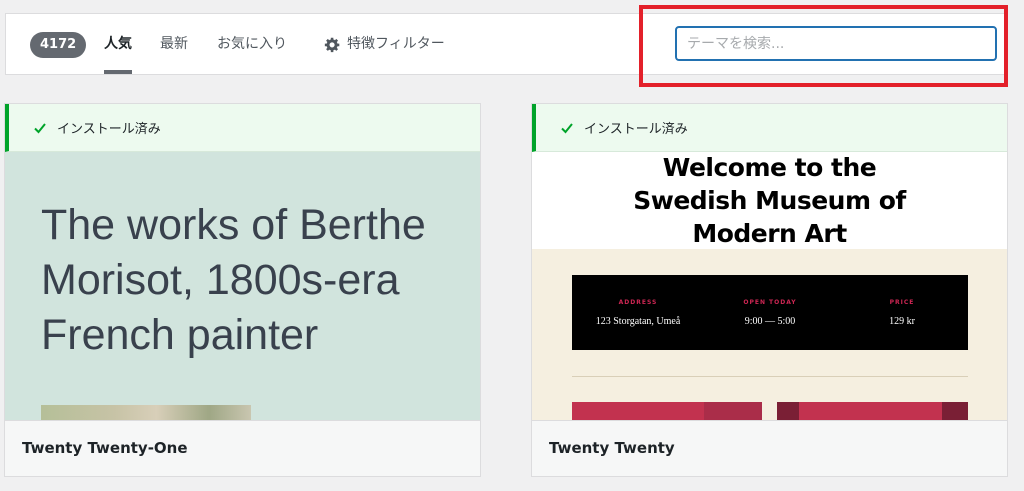 The image size is (1024, 491). Describe the element at coordinates (638, 313) in the screenshot. I see `info-address: ADDRESS 123 Storgatan, Umeå` at that location.